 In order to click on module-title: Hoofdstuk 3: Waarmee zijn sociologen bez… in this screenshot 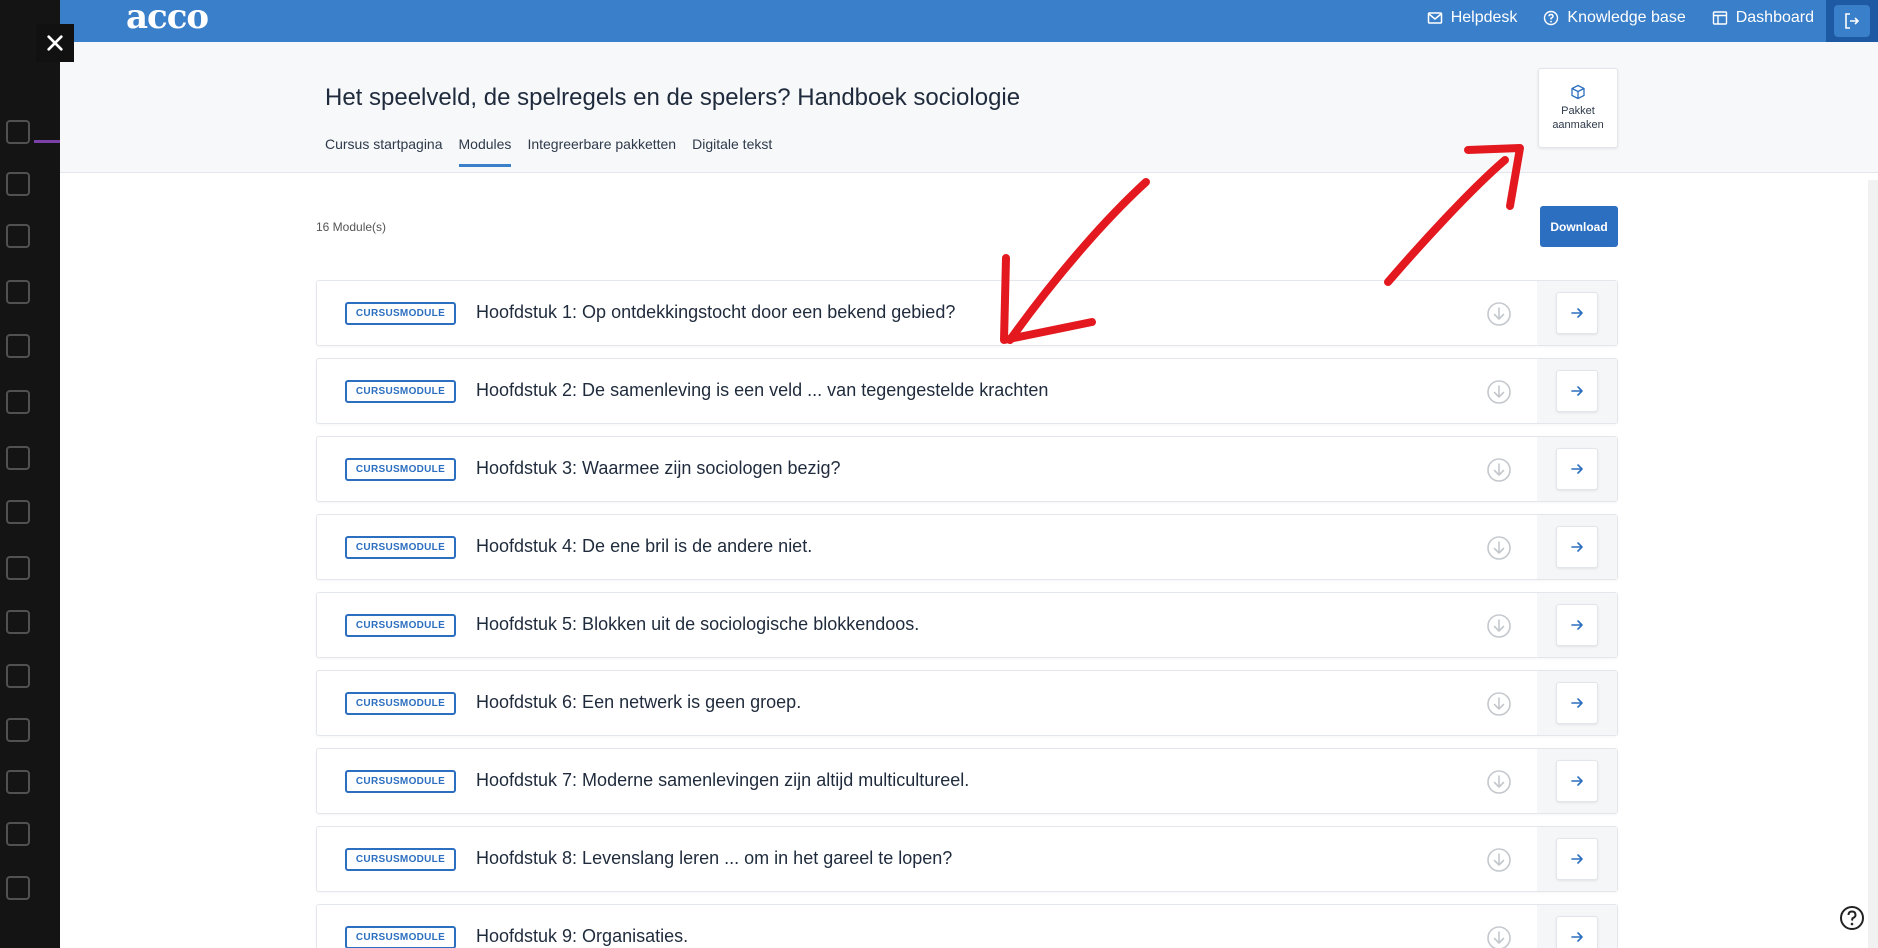, I will do `click(658, 468)`.